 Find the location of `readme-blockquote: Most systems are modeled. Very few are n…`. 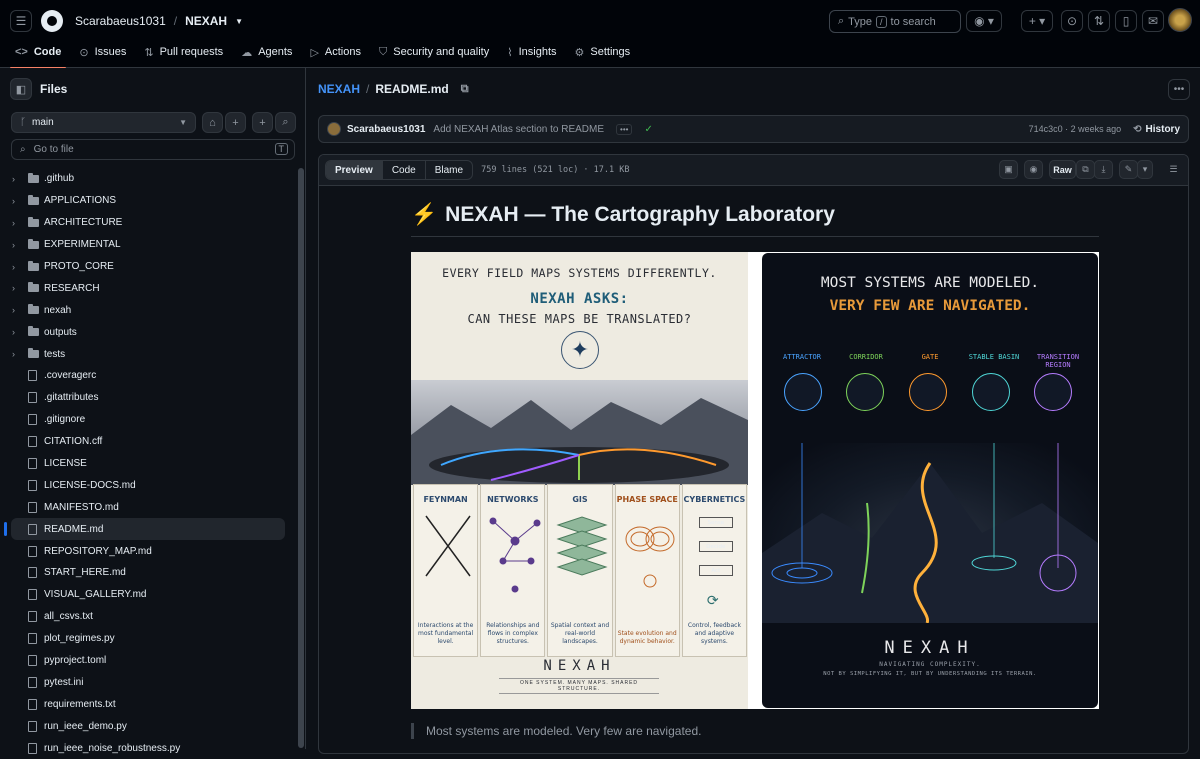

readme-blockquote: Most systems are modeled. Very few are n… is located at coordinates (556, 731).